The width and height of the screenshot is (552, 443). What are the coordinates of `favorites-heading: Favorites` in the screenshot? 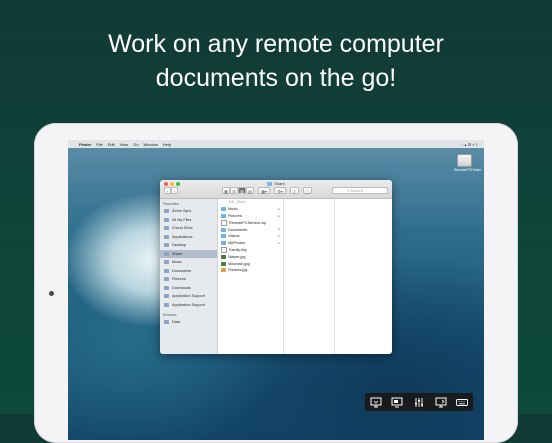 It's located at (171, 204).